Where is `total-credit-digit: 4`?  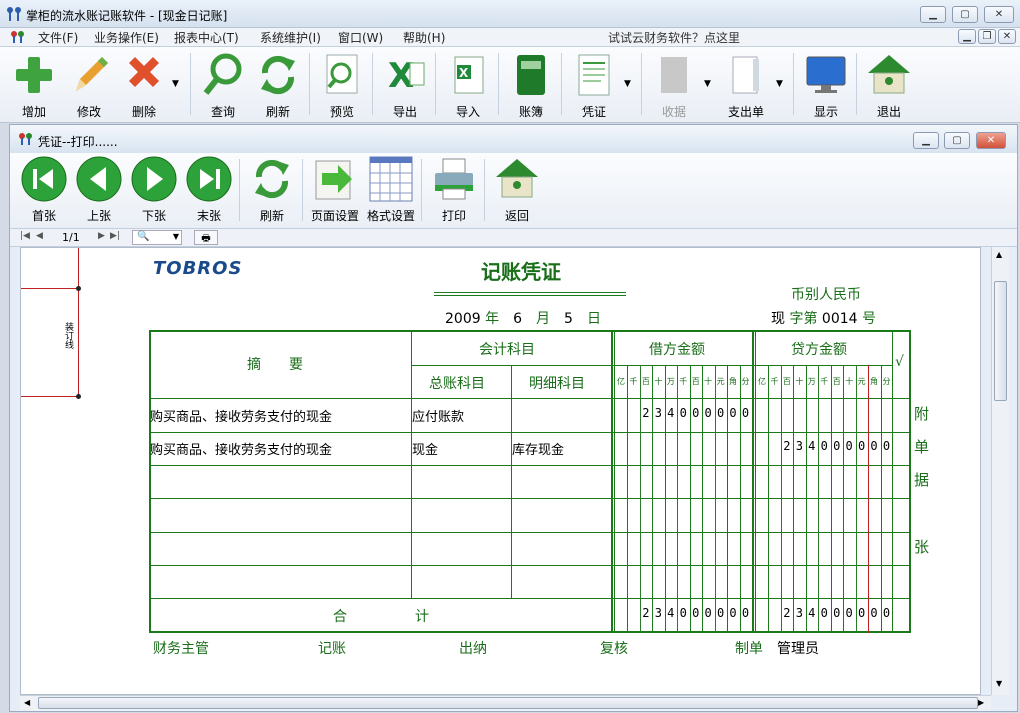 total-credit-digit: 4 is located at coordinates (812, 613).